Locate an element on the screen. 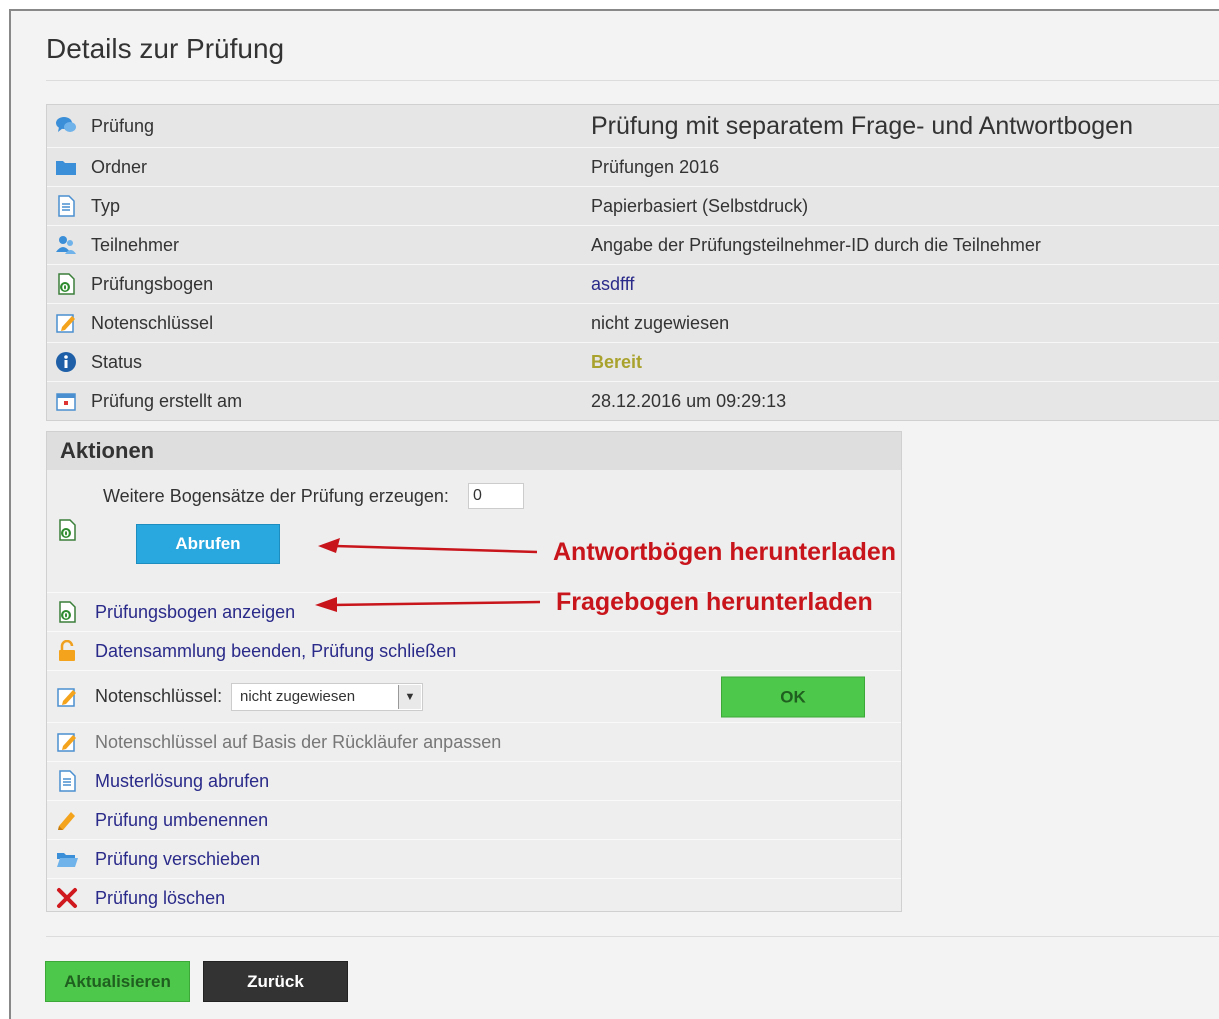  annotation-arrows is located at coordinates (428, 575).